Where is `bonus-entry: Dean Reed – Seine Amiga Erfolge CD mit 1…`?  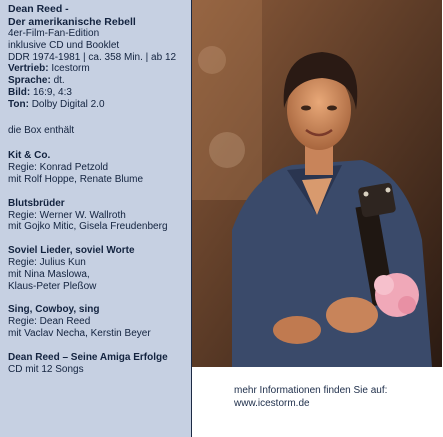 bonus-entry: Dean Reed – Seine Amiga Erfolge CD mit 1… is located at coordinates (97, 364).